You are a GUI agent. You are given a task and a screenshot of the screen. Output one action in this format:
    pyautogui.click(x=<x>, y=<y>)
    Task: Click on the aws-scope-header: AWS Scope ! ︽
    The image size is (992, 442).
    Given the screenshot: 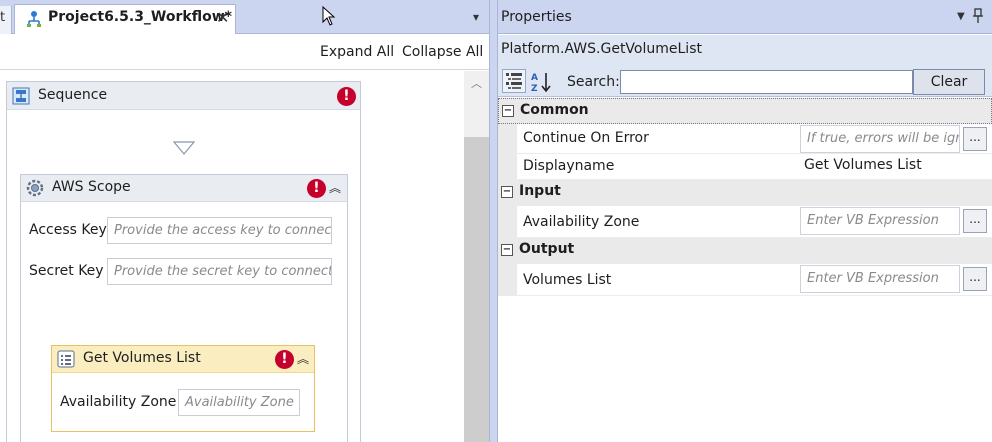 What is the action you would take?
    pyautogui.click(x=184, y=188)
    